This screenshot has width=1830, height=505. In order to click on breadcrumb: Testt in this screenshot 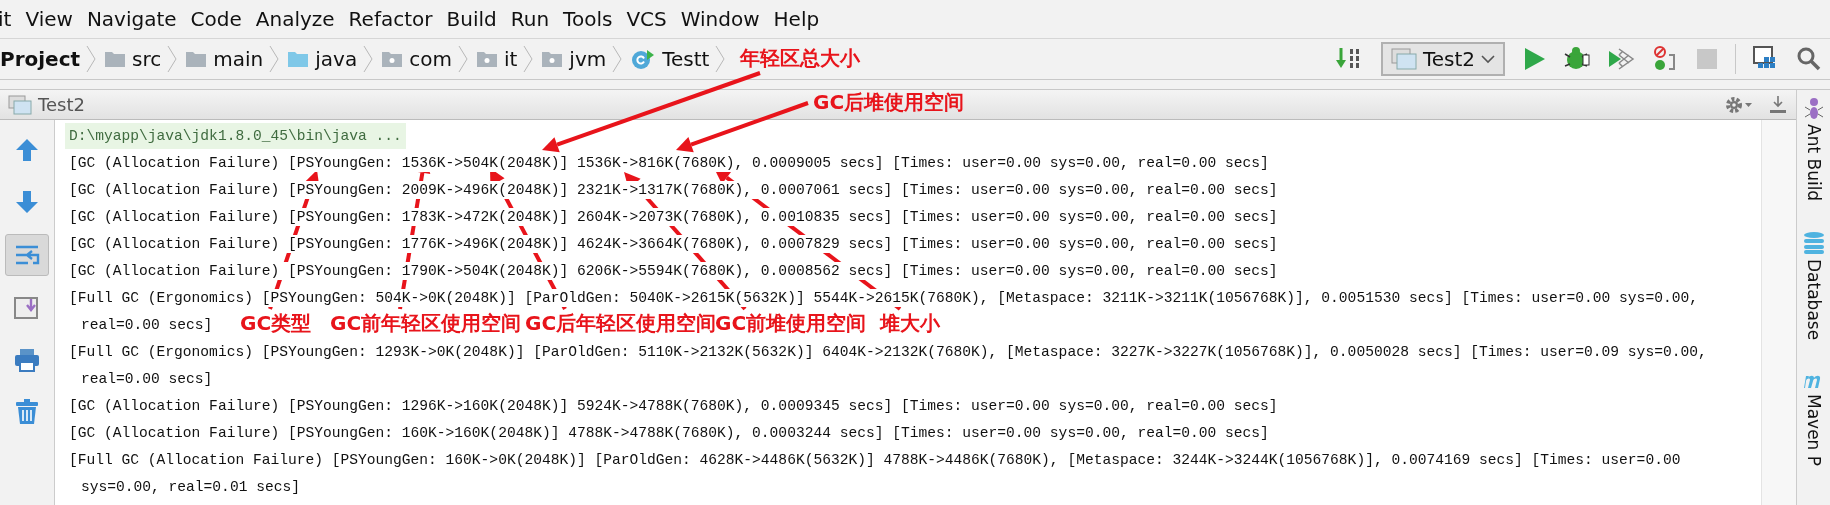, I will do `click(686, 59)`.